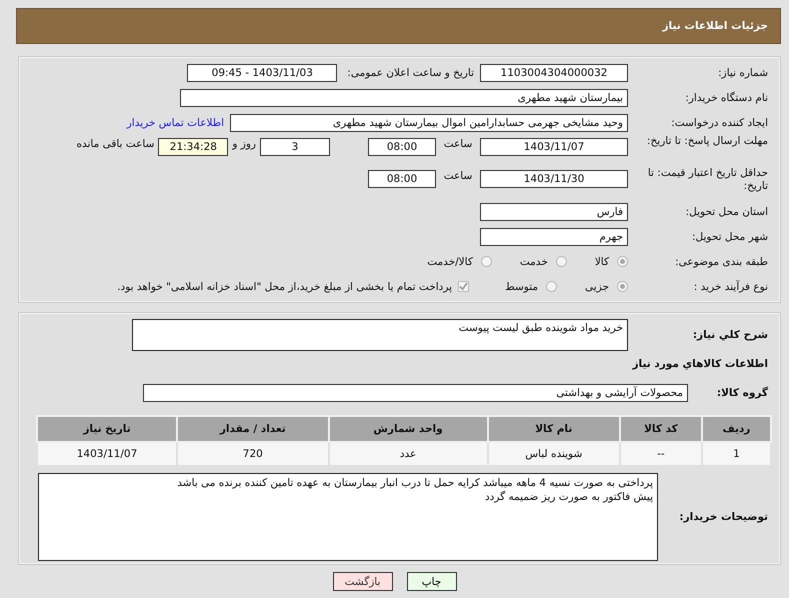  Describe the element at coordinates (410, 72) in the screenshot. I see `field-label: تاریخ و ساعت اعلان عمومی:` at that location.